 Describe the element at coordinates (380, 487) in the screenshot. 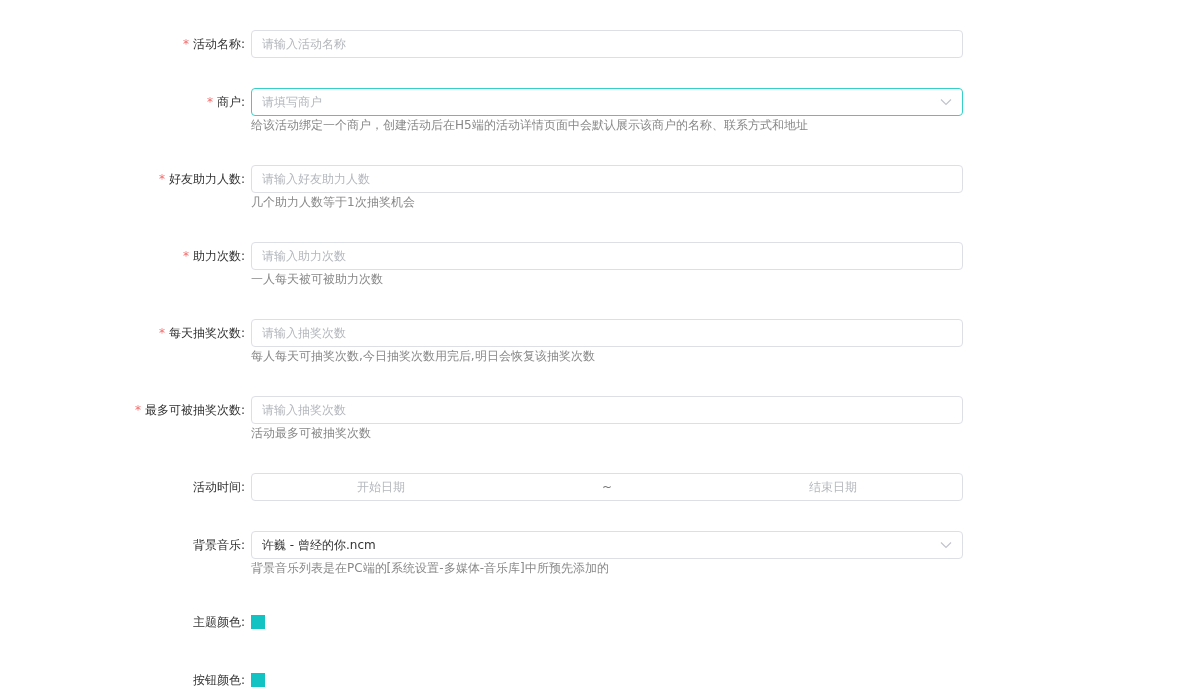

I see `start-date-placeholder: 开始日期` at that location.